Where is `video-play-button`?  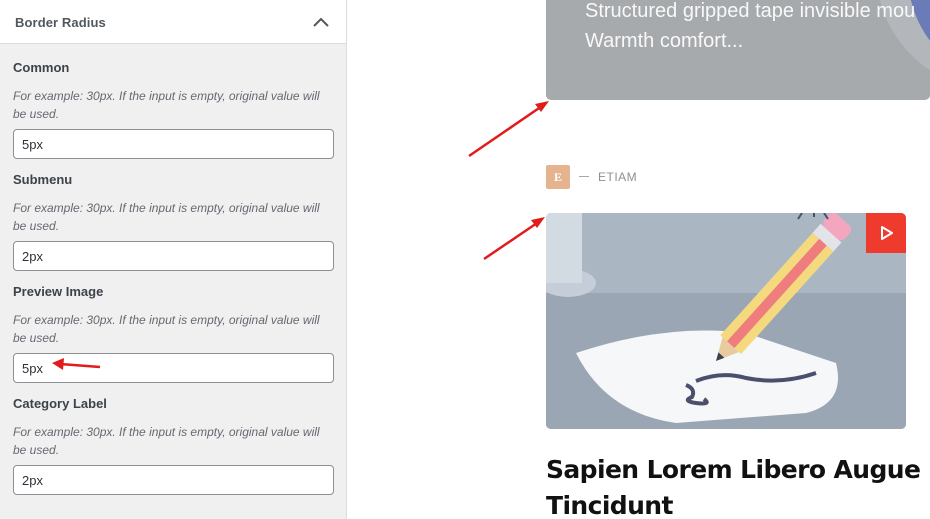
video-play-button is located at coordinates (886, 233).